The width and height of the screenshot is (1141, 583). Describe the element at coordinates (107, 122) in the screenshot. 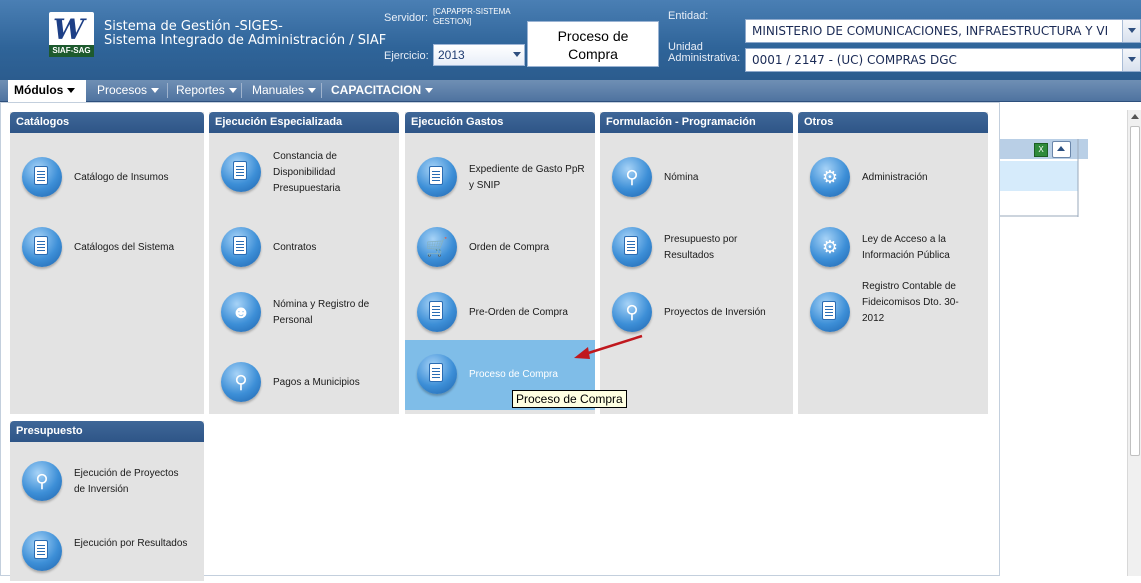

I see `section-title: Catálogos` at that location.